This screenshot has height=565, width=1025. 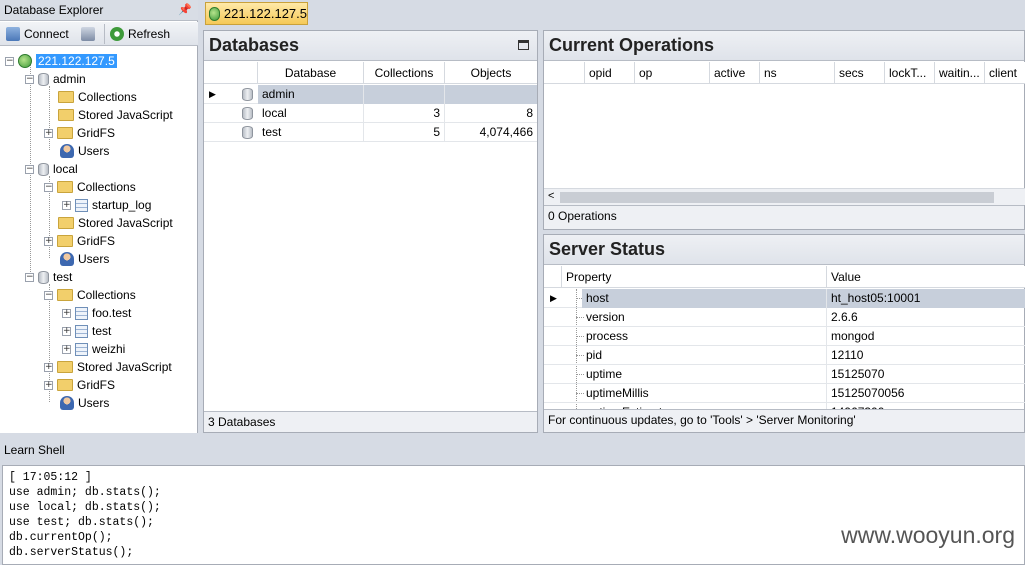 What do you see at coordinates (1005, 73) in the screenshot?
I see `column-header: client` at bounding box center [1005, 73].